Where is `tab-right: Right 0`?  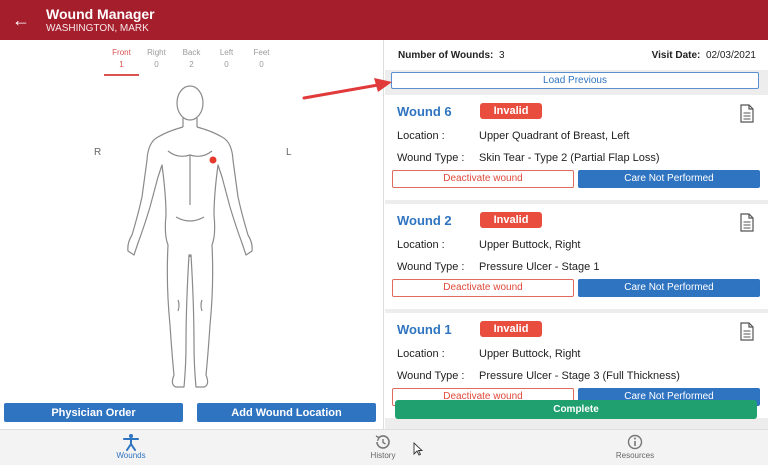 tab-right: Right 0 is located at coordinates (156, 62).